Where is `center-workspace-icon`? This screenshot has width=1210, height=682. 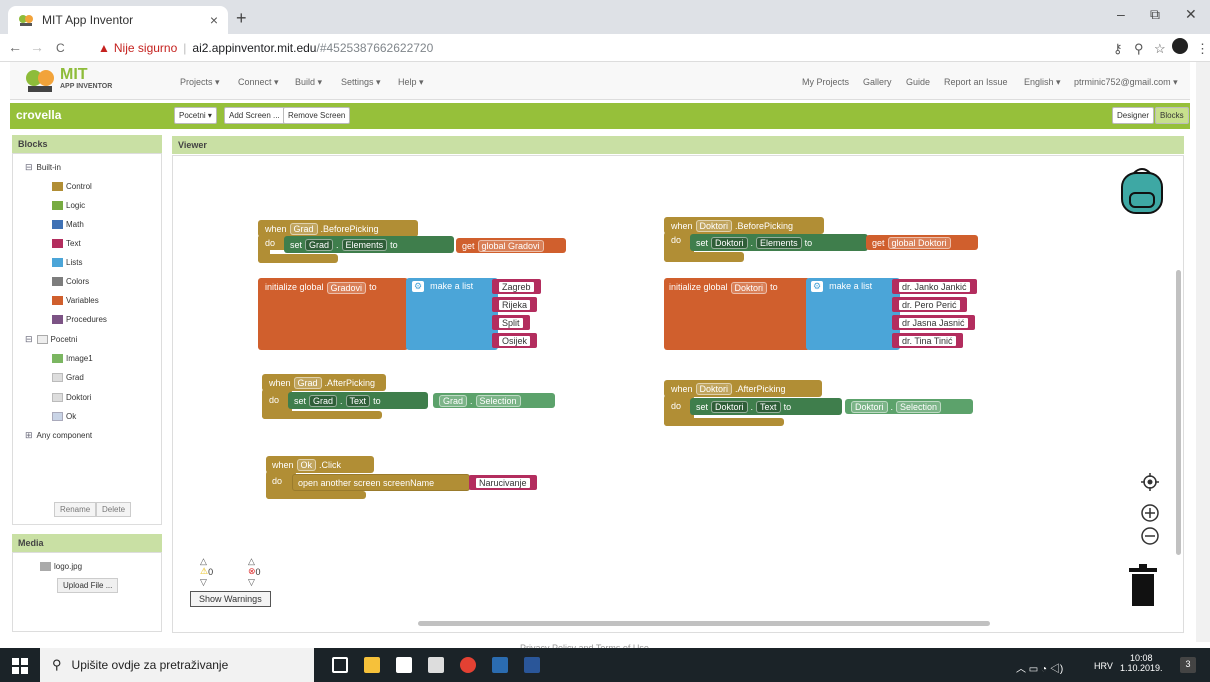 center-workspace-icon is located at coordinates (1150, 482).